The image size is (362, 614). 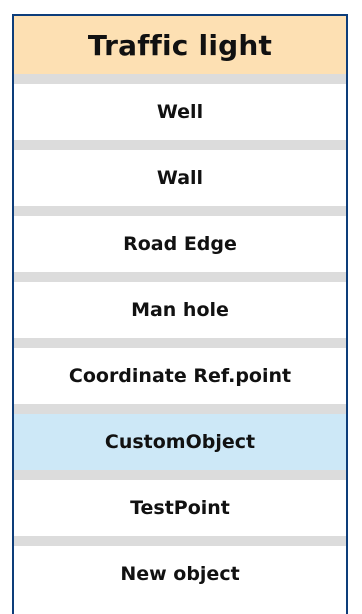 What do you see at coordinates (180, 112) in the screenshot?
I see `list-item-well: Well` at bounding box center [180, 112].